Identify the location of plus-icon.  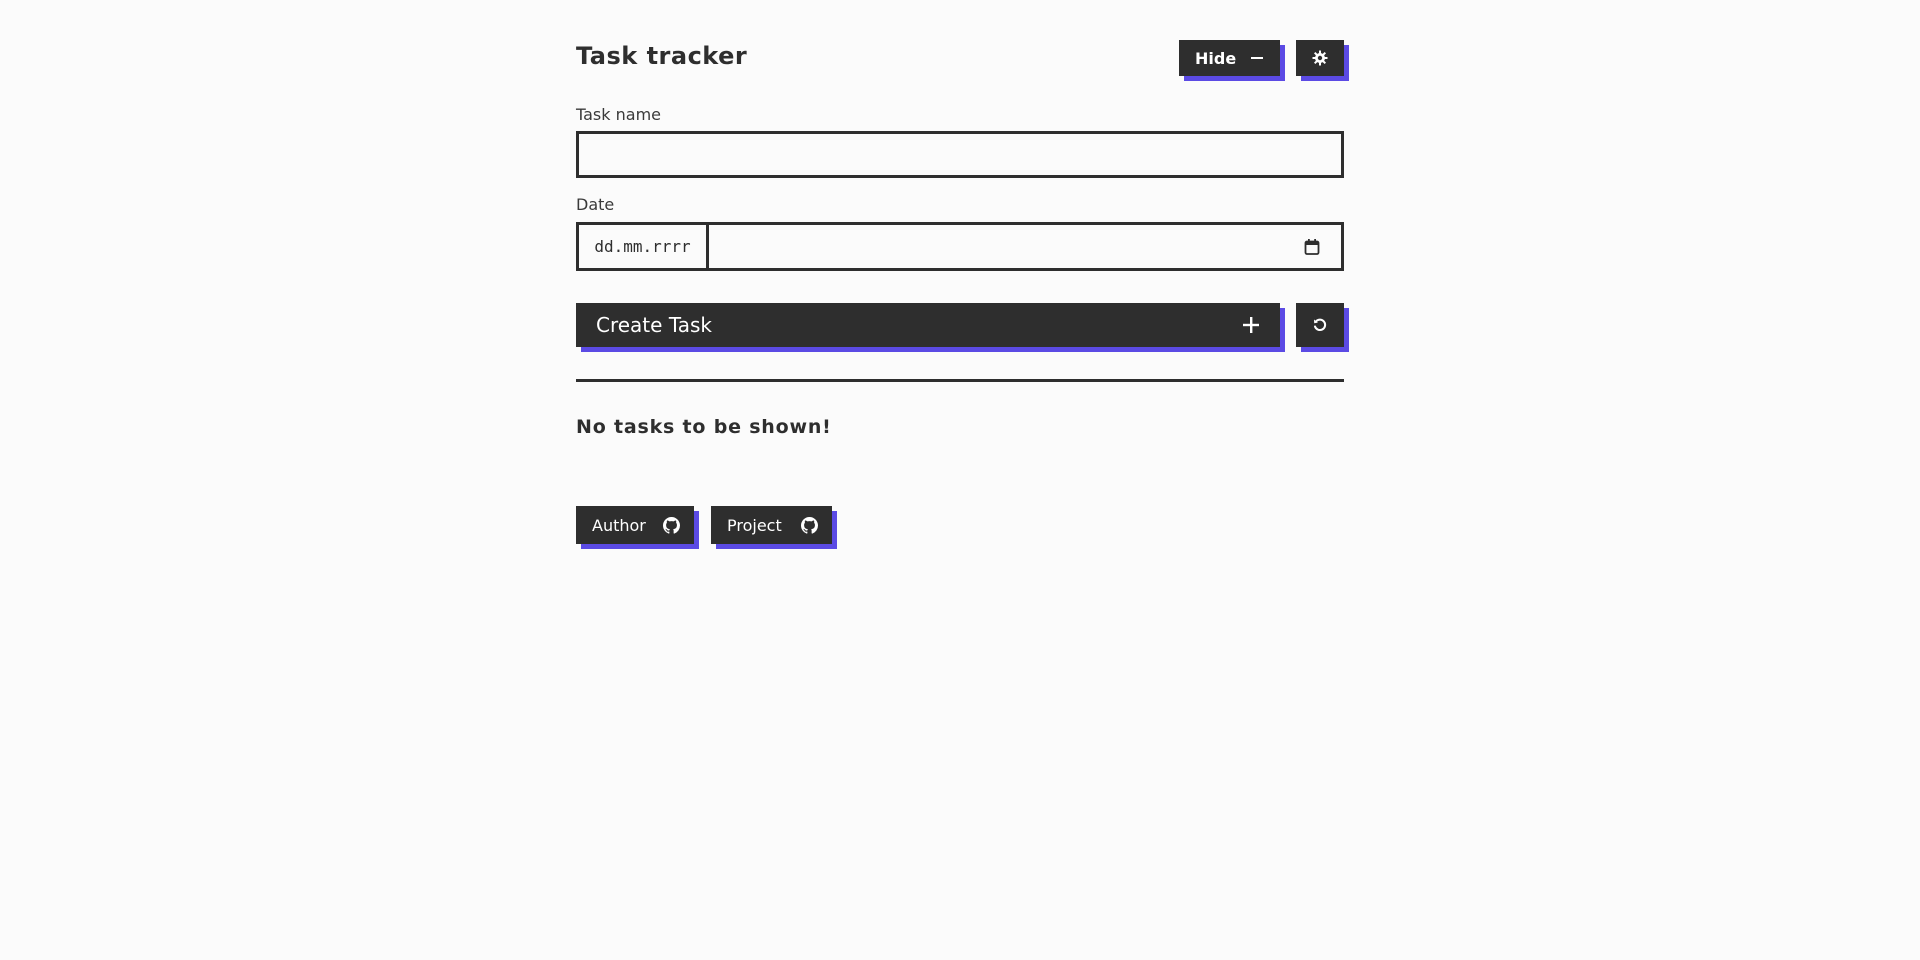
(1251, 325).